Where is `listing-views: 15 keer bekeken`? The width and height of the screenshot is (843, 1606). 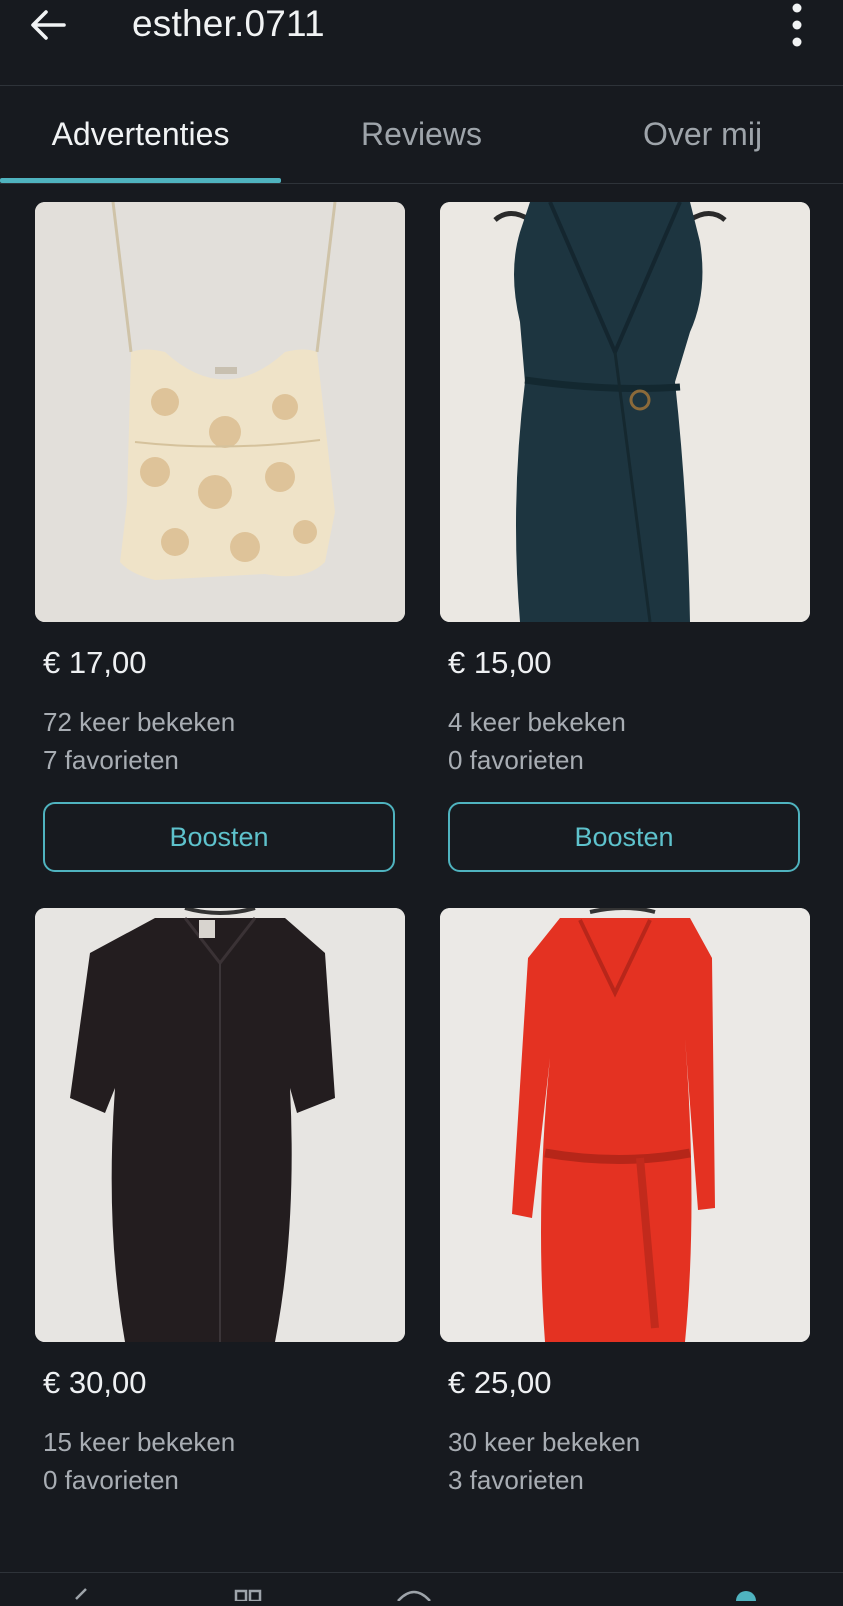 listing-views: 15 keer bekeken is located at coordinates (139, 1442).